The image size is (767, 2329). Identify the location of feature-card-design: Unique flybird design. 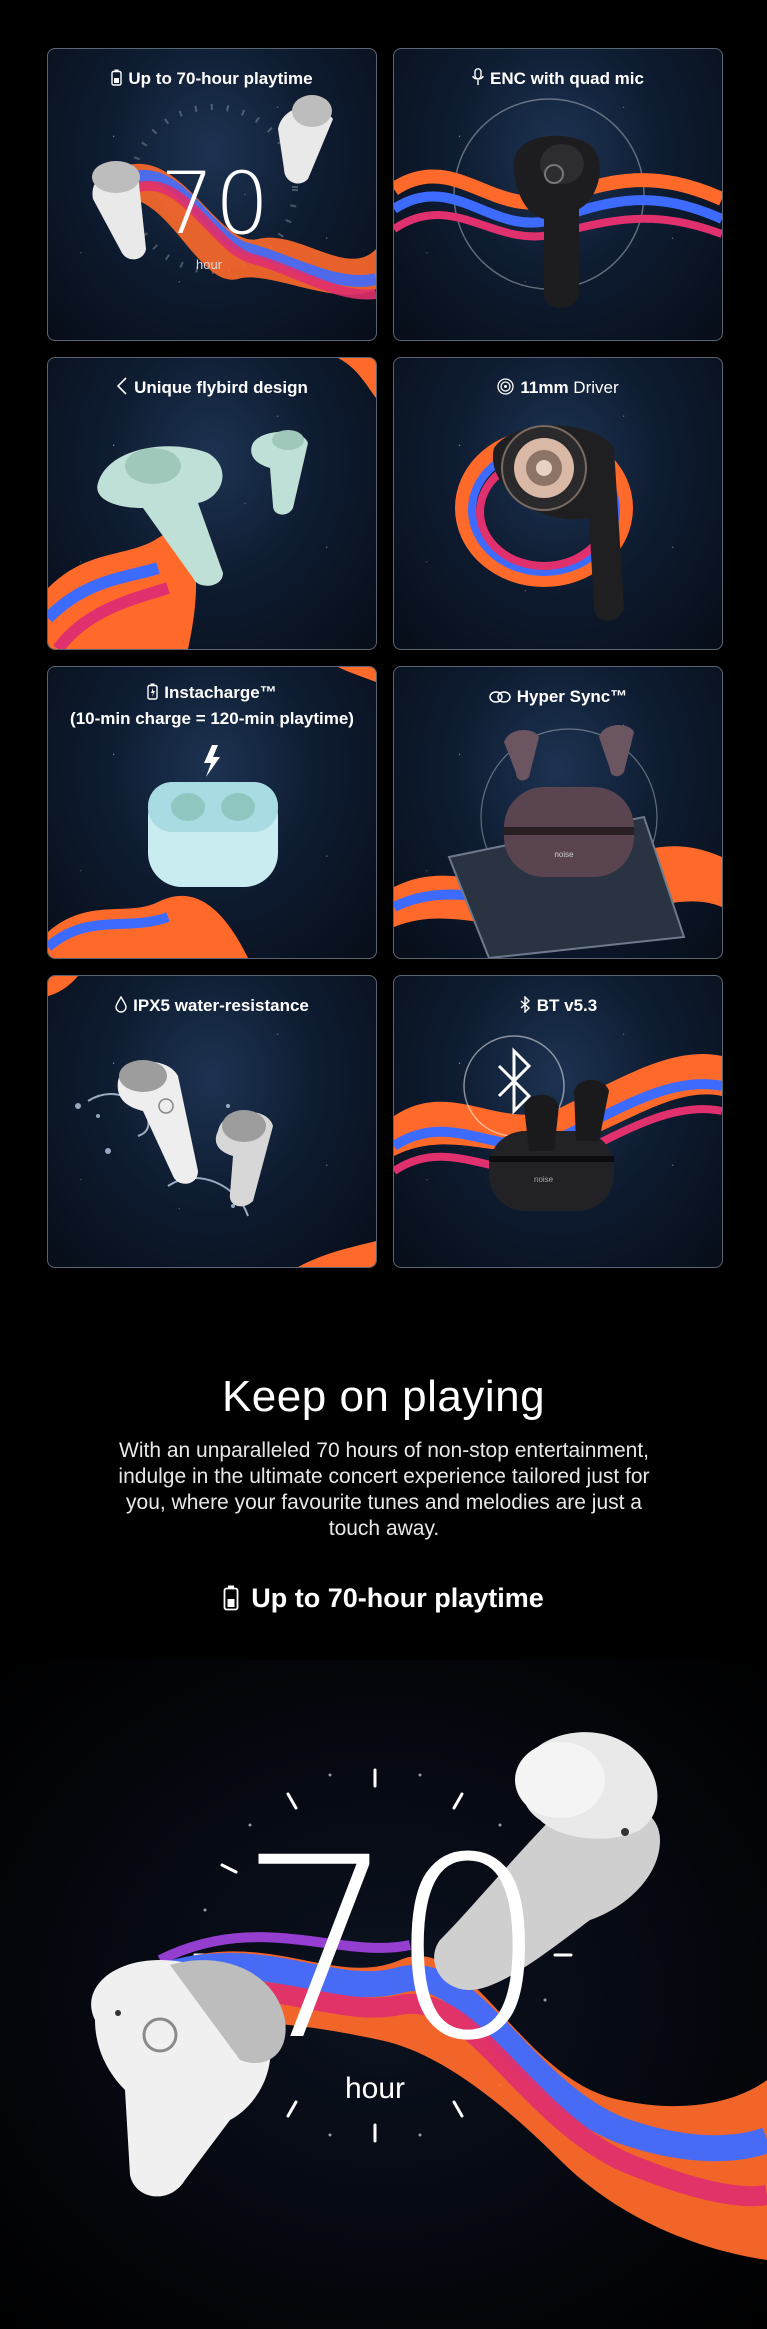
(212, 503).